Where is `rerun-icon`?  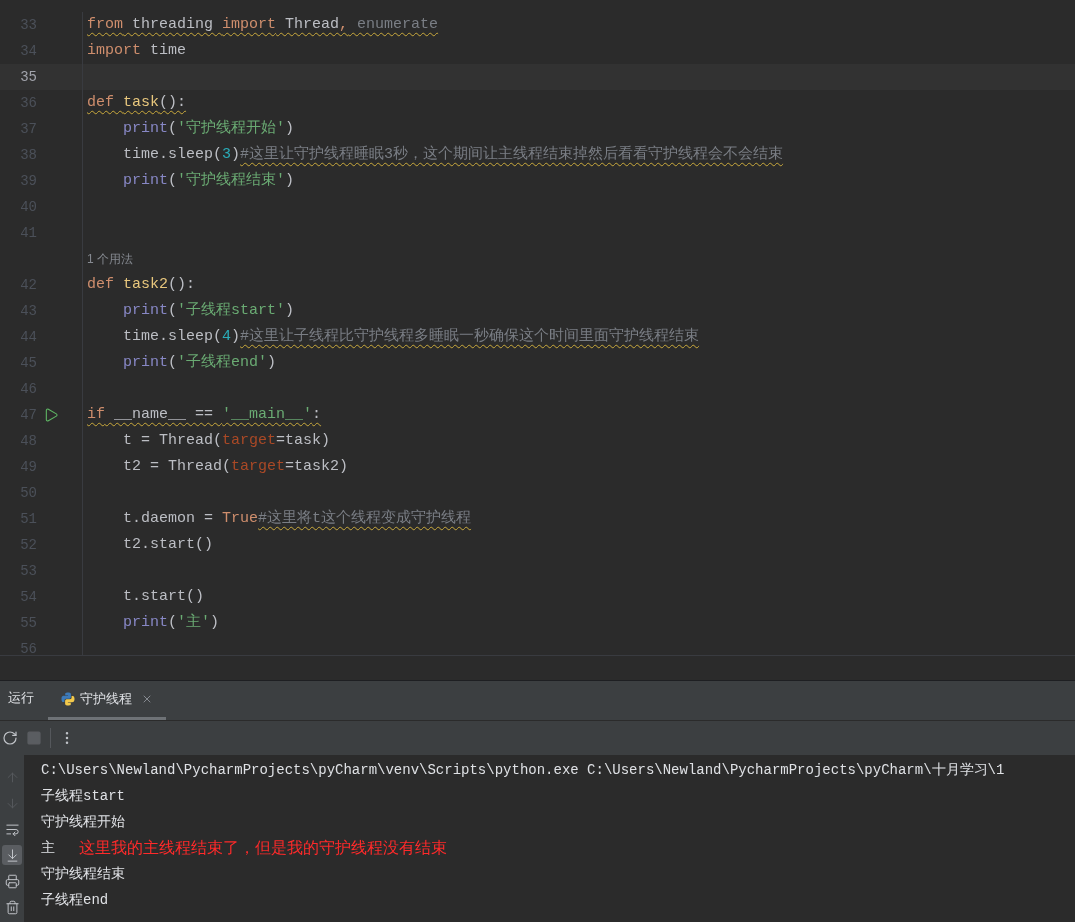 rerun-icon is located at coordinates (10, 738).